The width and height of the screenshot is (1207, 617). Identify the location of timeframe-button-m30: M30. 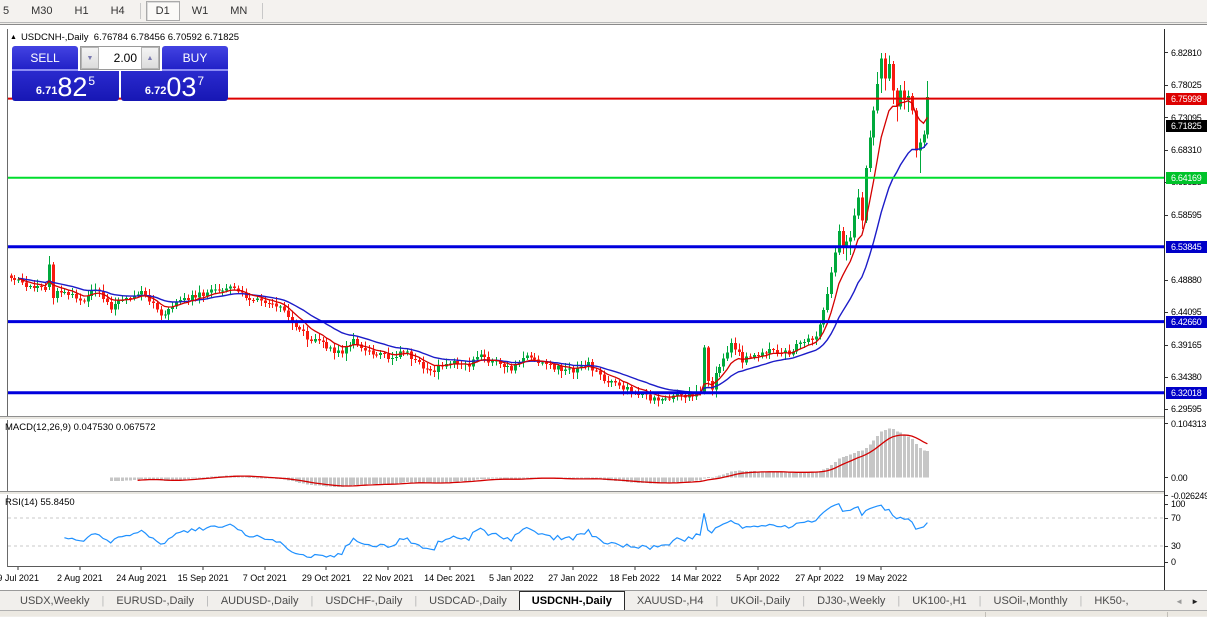
(41, 11).